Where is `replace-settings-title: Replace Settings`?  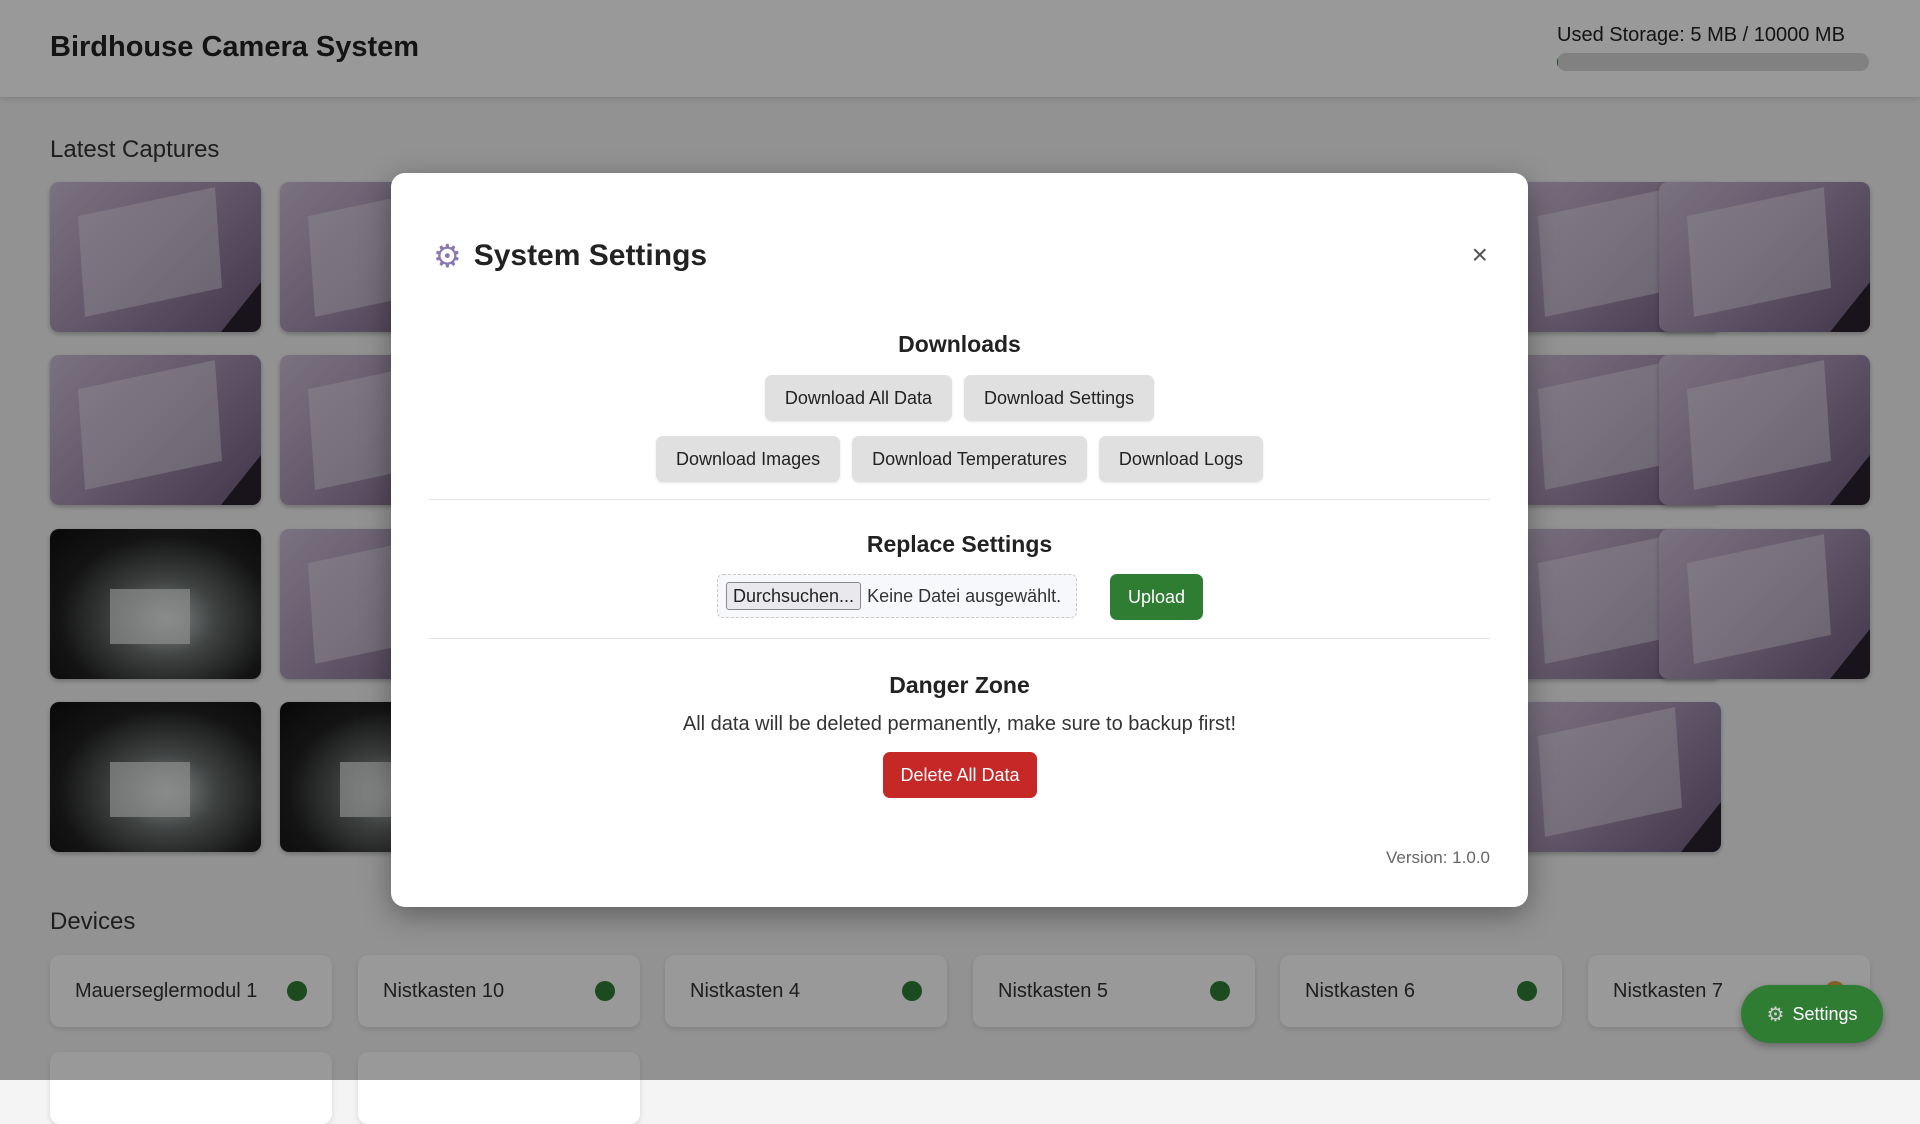
replace-settings-title: Replace Settings is located at coordinates (959, 544).